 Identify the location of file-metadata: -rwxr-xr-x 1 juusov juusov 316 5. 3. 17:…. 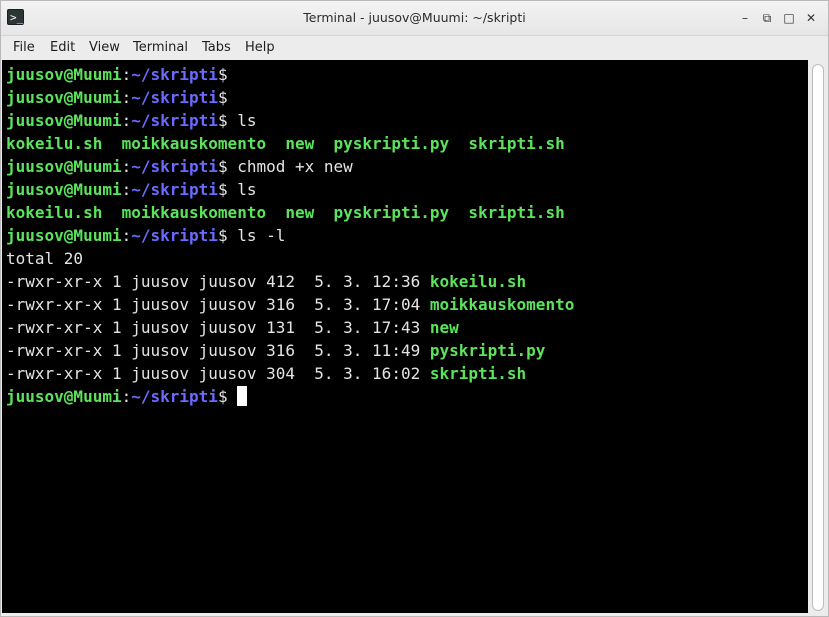
(218, 304).